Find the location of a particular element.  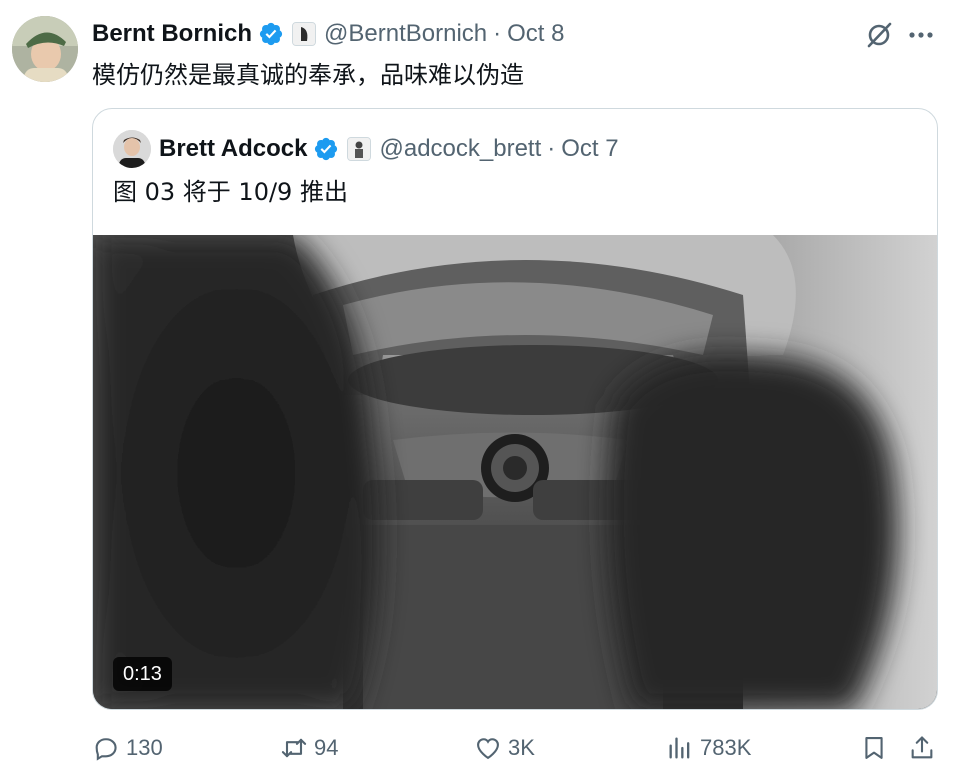

share-button is located at coordinates (925, 748).